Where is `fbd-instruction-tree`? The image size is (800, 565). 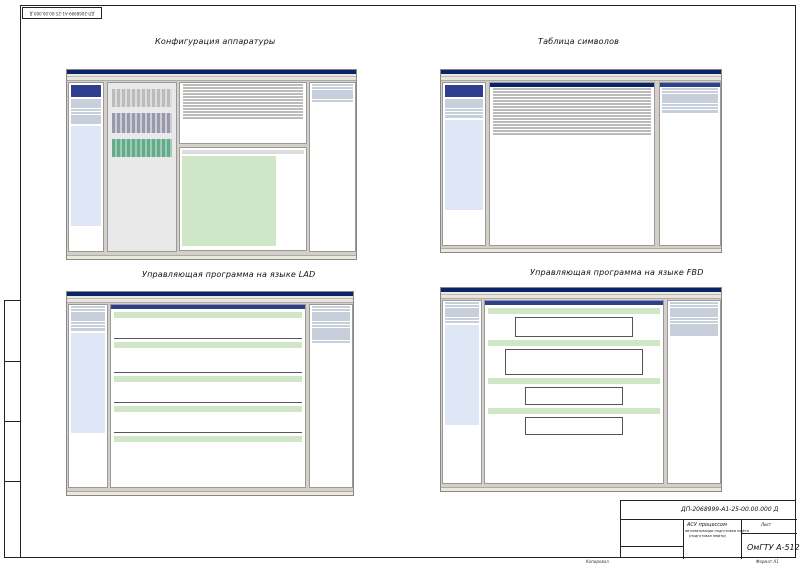 fbd-instruction-tree is located at coordinates (694, 392).